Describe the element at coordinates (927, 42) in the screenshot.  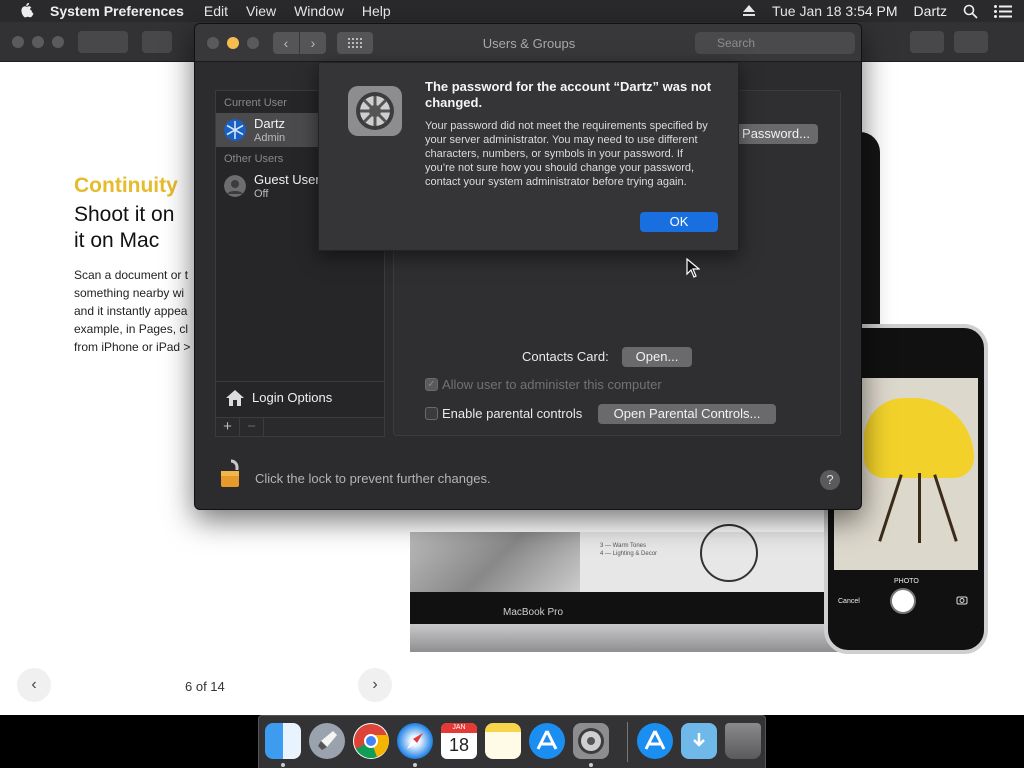
I see `share-button` at that location.